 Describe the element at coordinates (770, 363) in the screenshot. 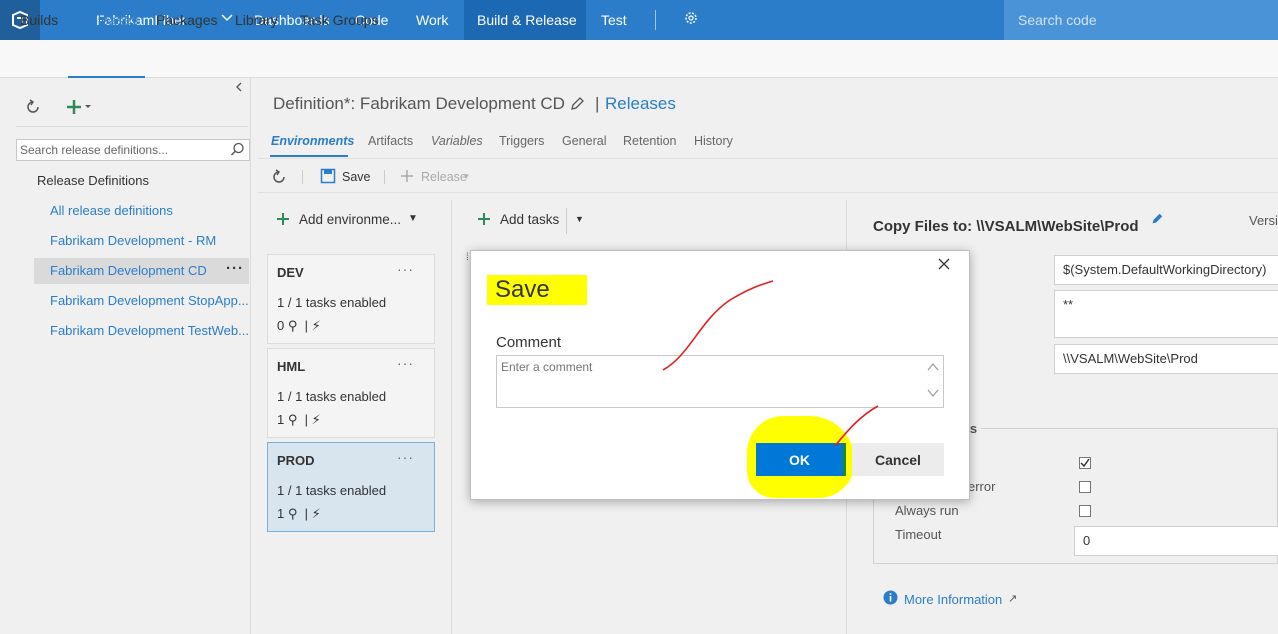

I see `annotation-strokes` at that location.